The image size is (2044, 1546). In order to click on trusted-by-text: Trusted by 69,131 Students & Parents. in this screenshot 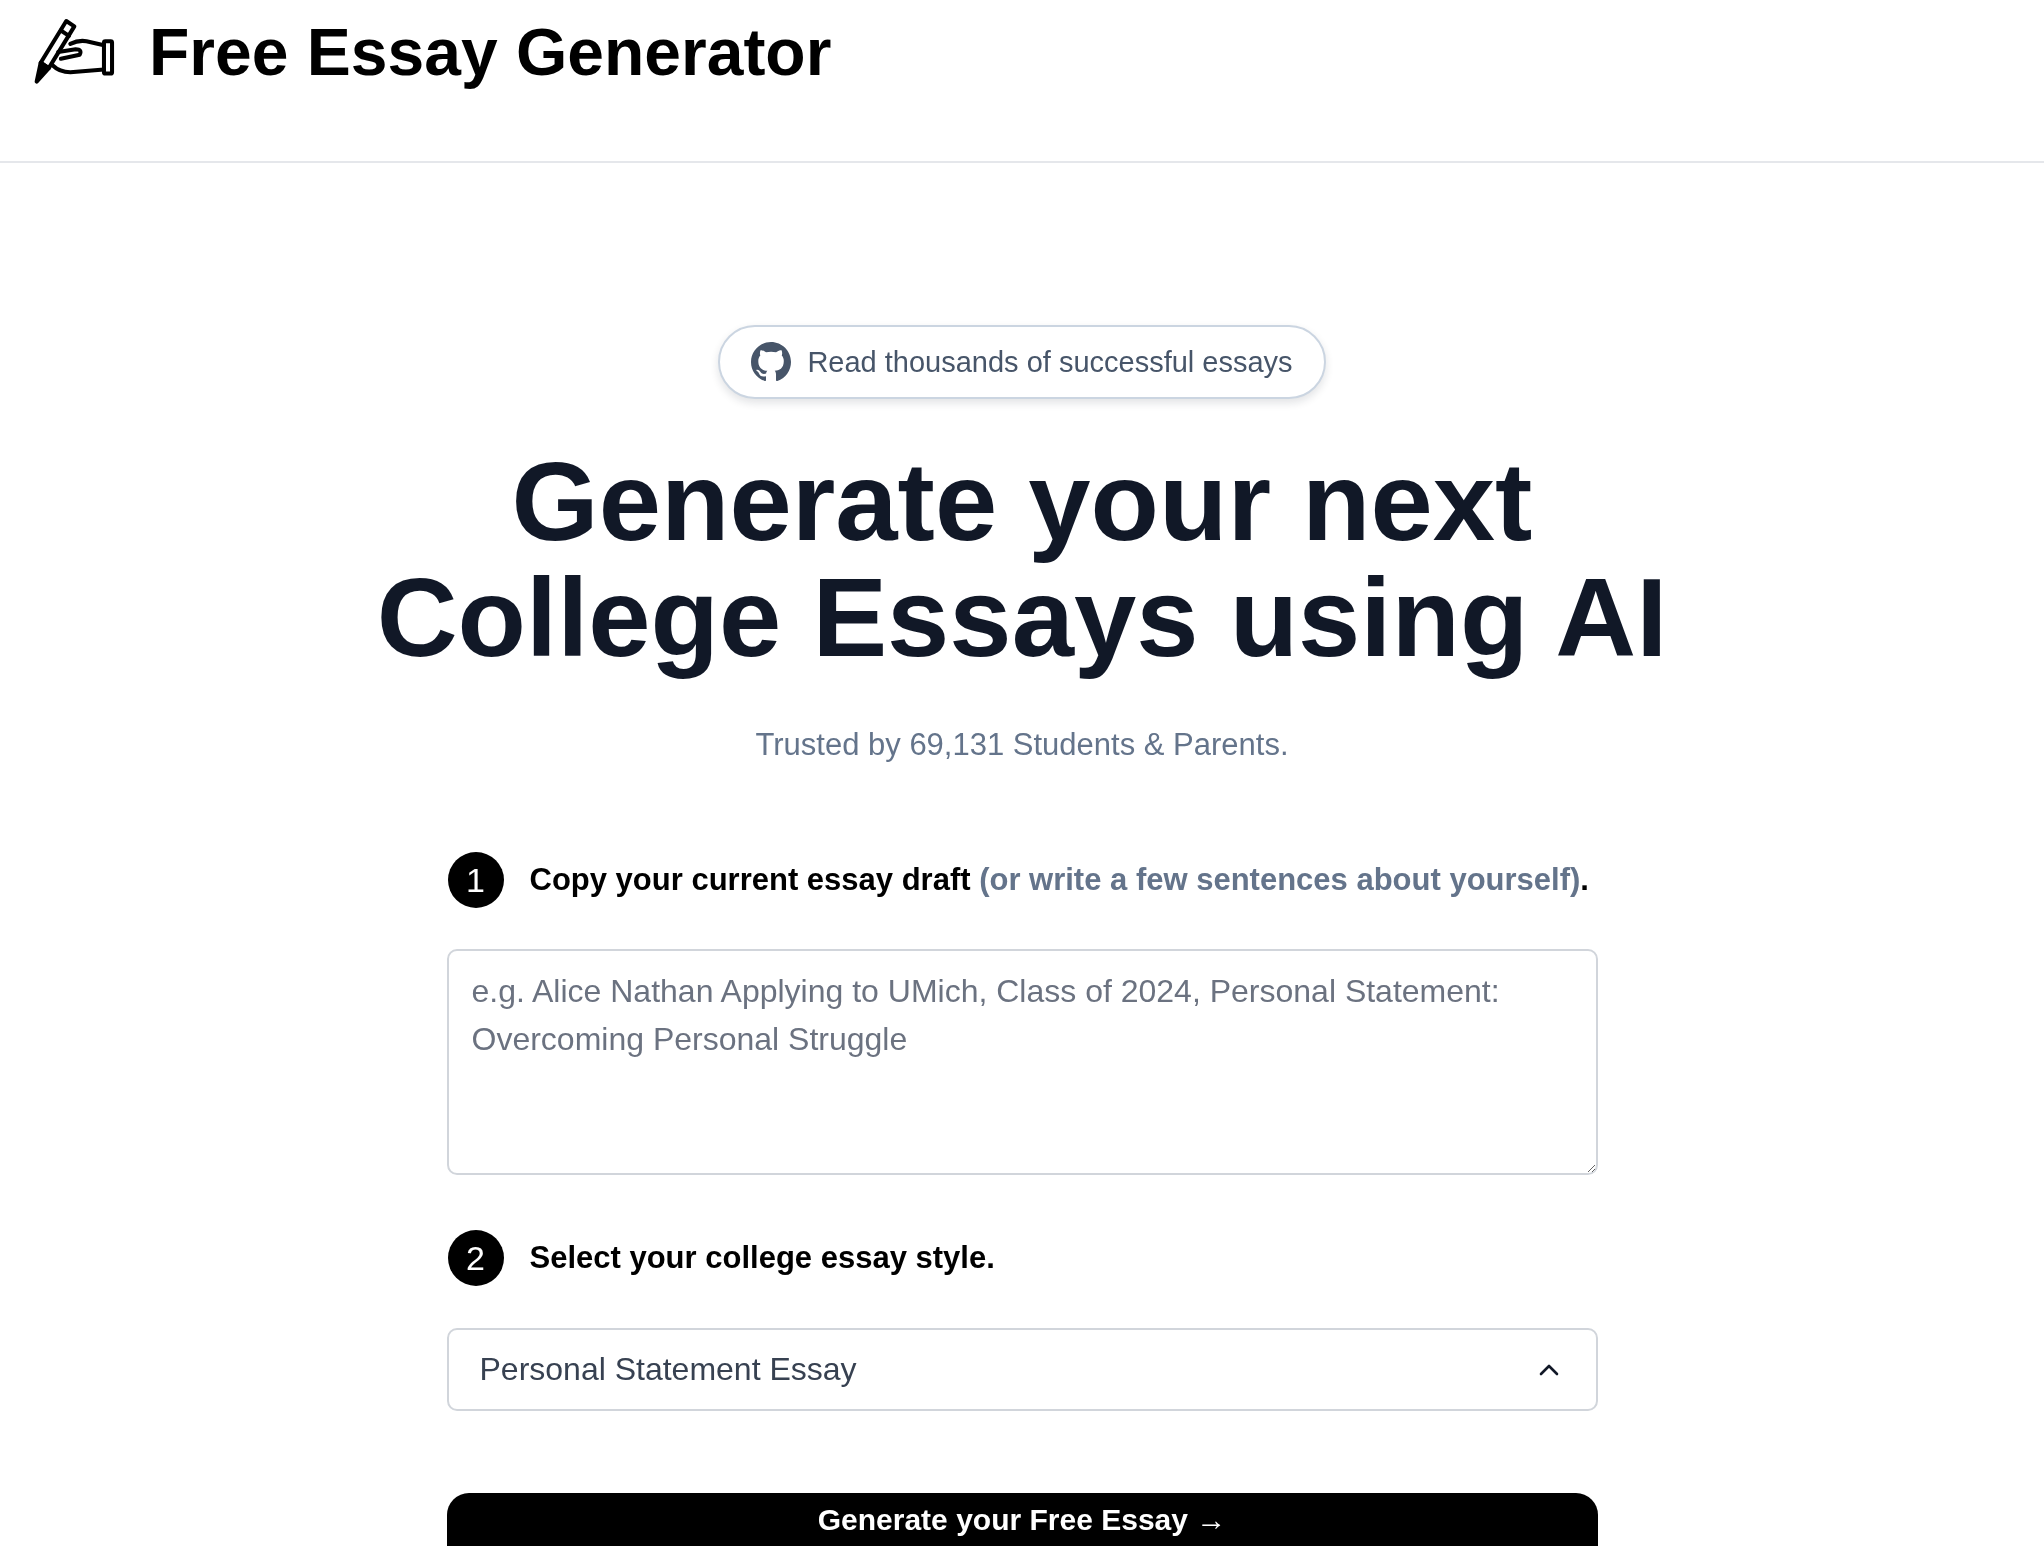, I will do `click(1022, 745)`.